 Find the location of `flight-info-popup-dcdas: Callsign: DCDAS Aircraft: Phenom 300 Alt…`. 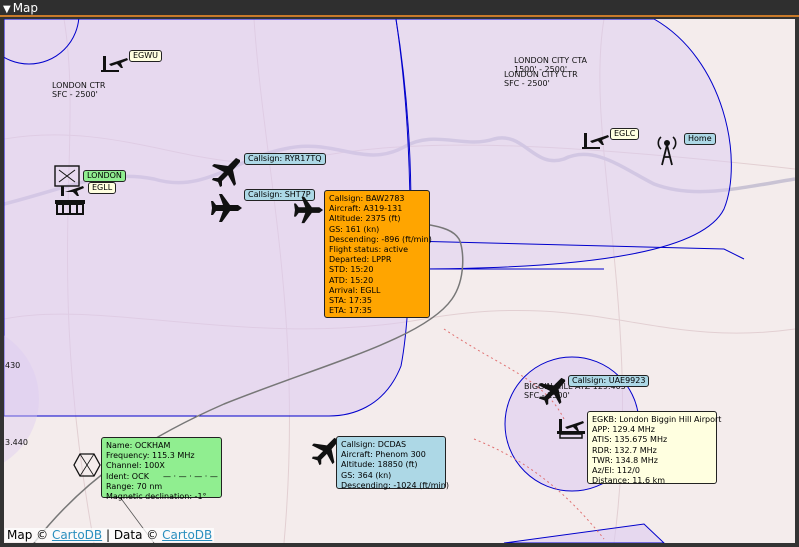

flight-info-popup-dcdas: Callsign: DCDAS Aircraft: Phenom 300 Alt… is located at coordinates (392, 463).